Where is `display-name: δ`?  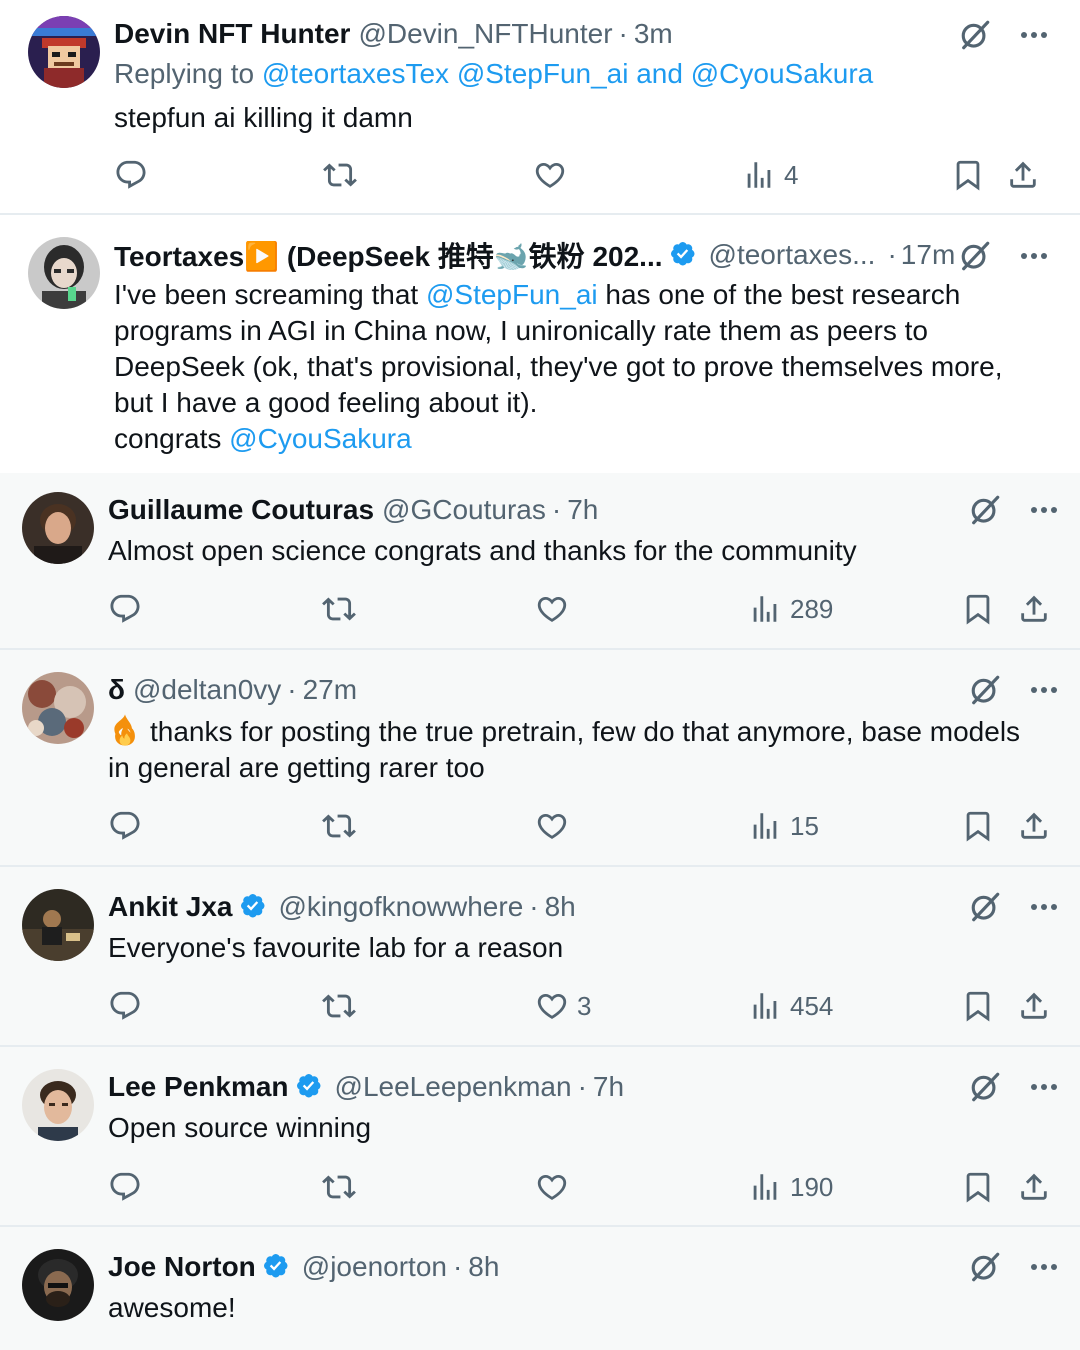 display-name: δ is located at coordinates (116, 690).